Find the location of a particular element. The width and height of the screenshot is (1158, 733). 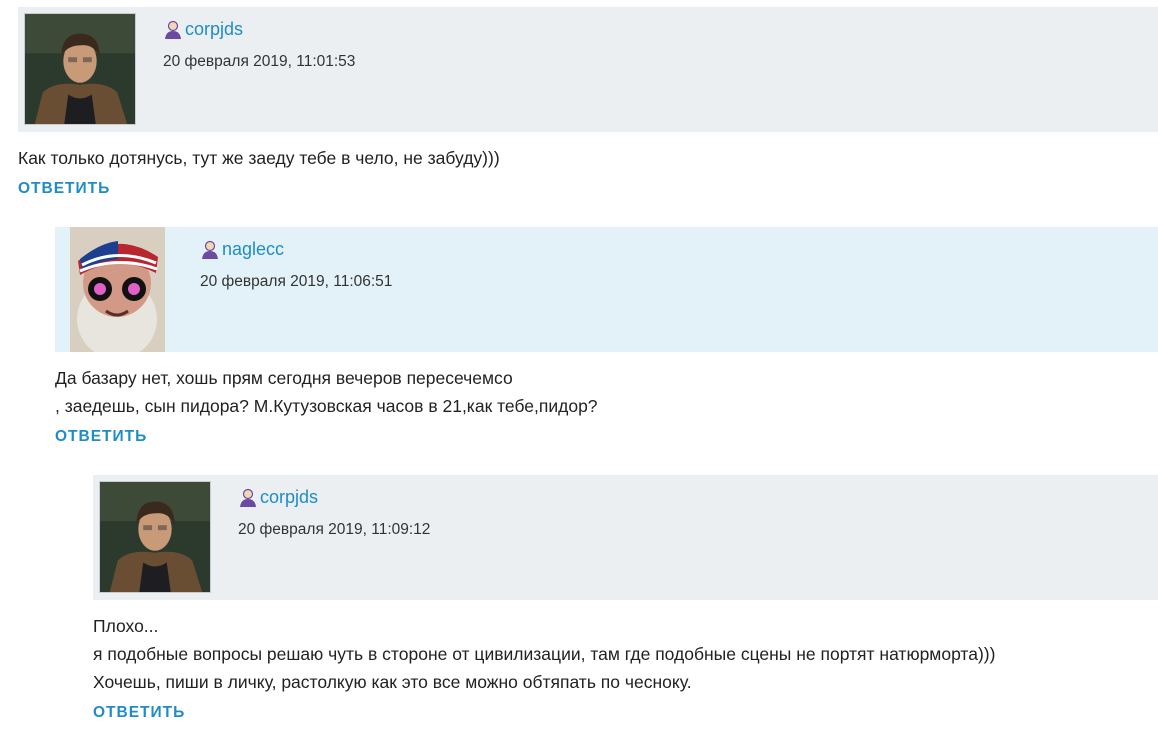

author-line: naglecc is located at coordinates (242, 249).